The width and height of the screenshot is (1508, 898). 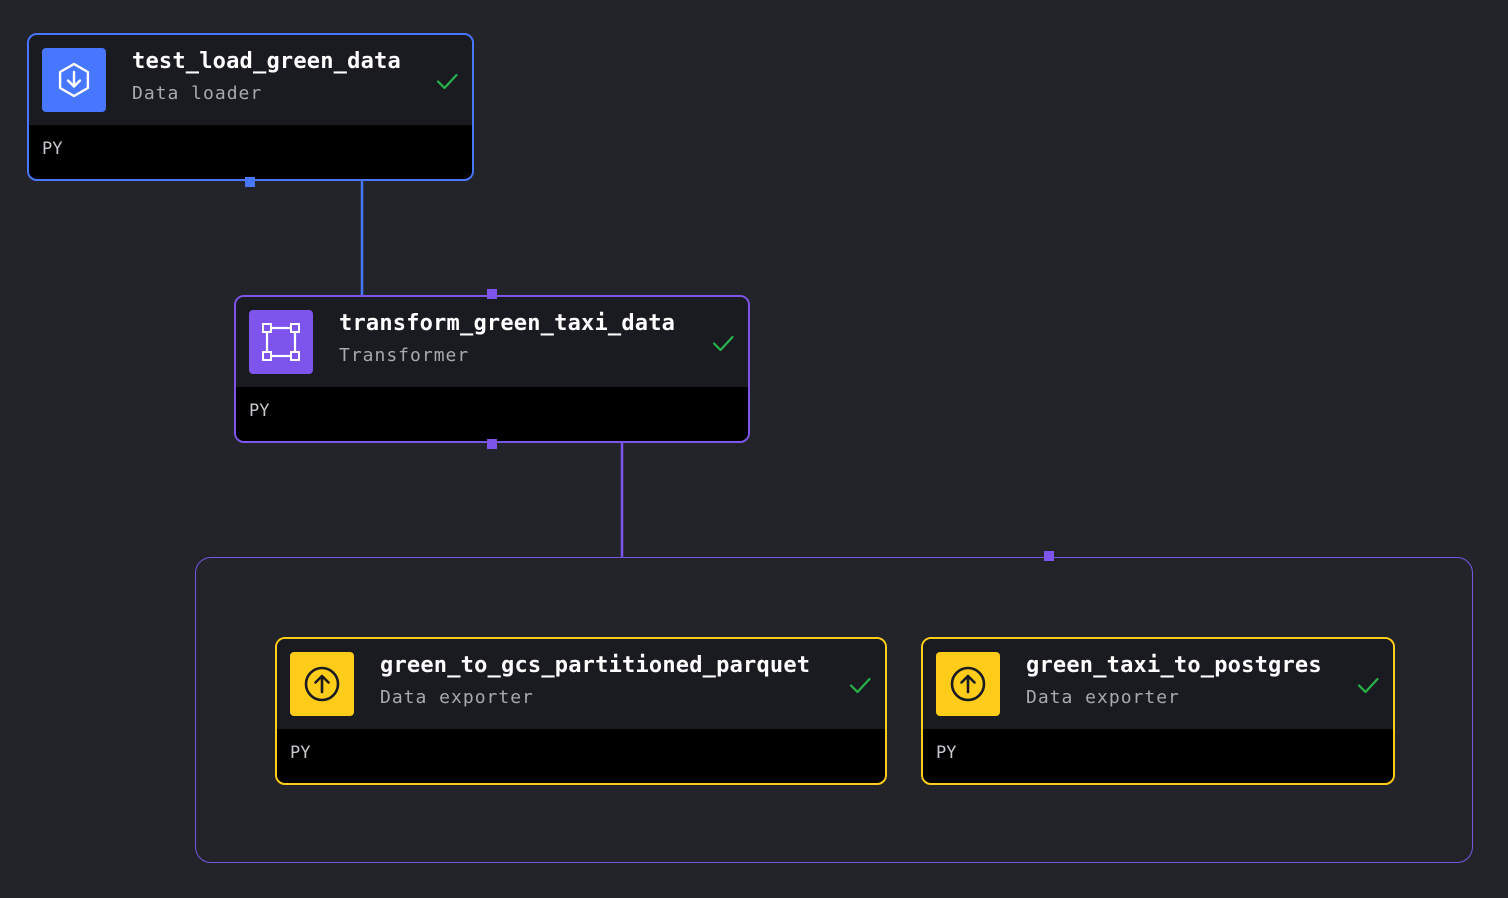 What do you see at coordinates (1049, 556) in the screenshot?
I see `group-input-port` at bounding box center [1049, 556].